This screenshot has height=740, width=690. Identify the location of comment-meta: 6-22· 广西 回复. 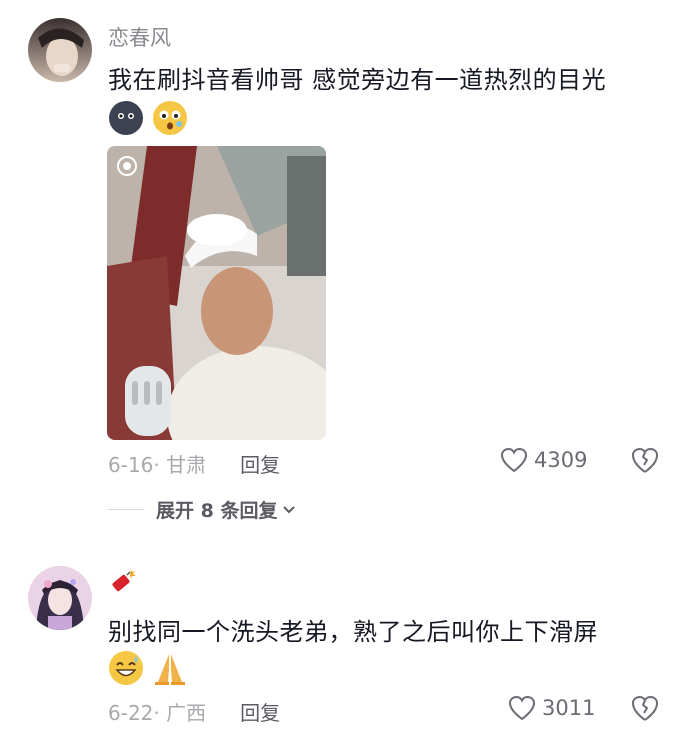
(194, 711).